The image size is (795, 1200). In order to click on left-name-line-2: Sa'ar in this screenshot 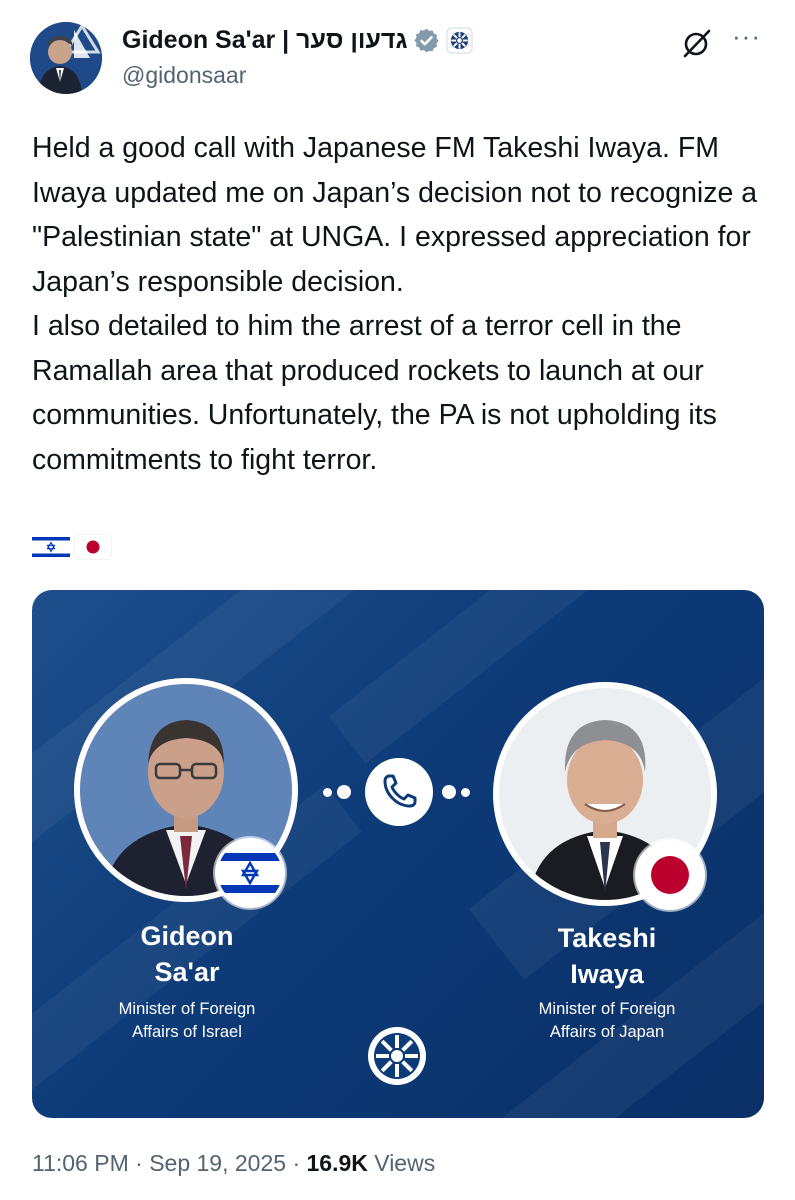, I will do `click(187, 972)`.